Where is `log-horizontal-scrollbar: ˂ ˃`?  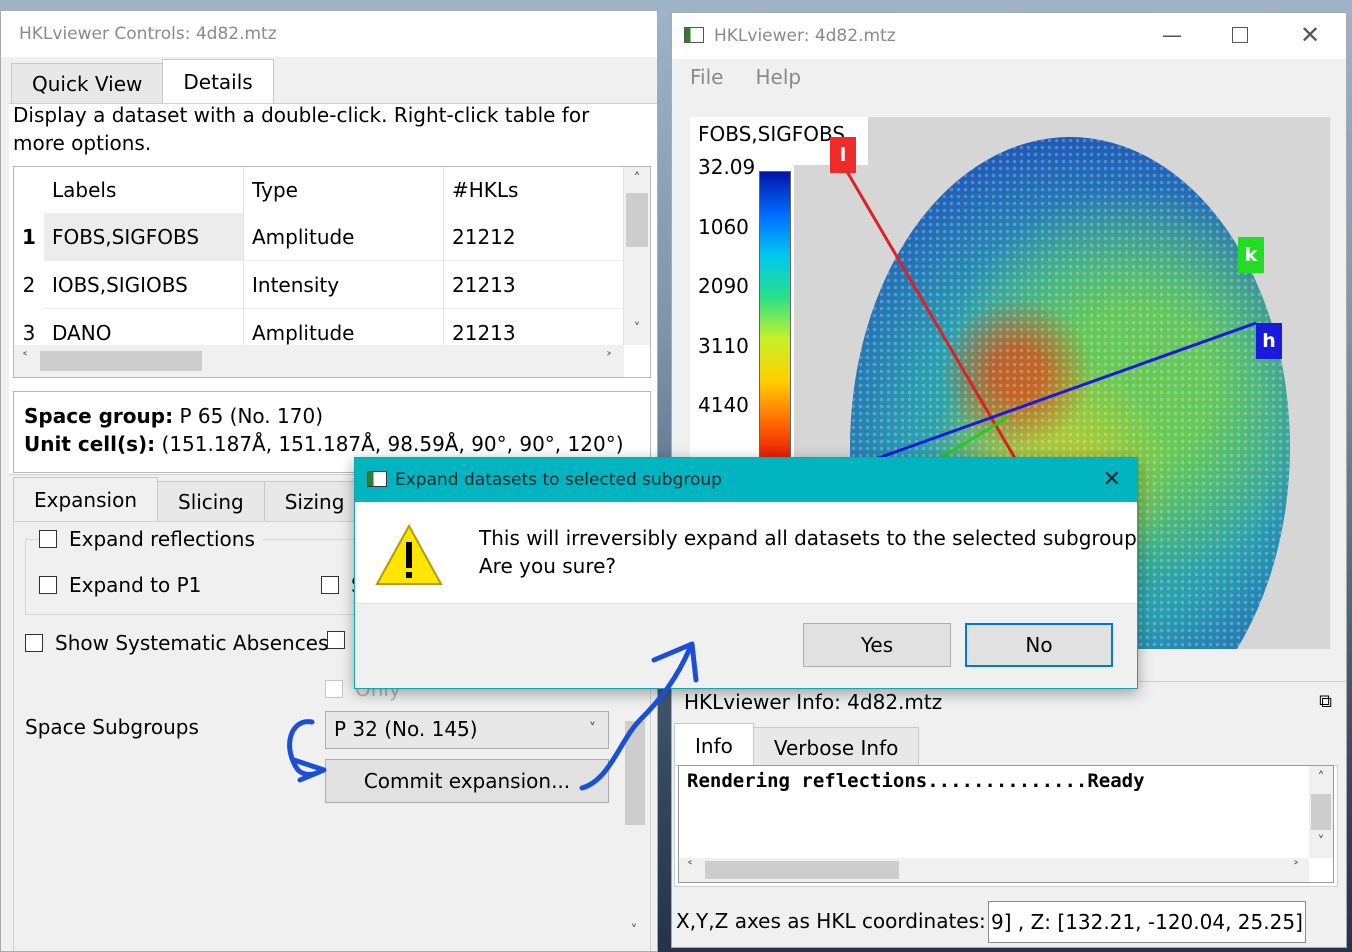
log-horizontal-scrollbar: ˂ ˃ is located at coordinates (994, 870).